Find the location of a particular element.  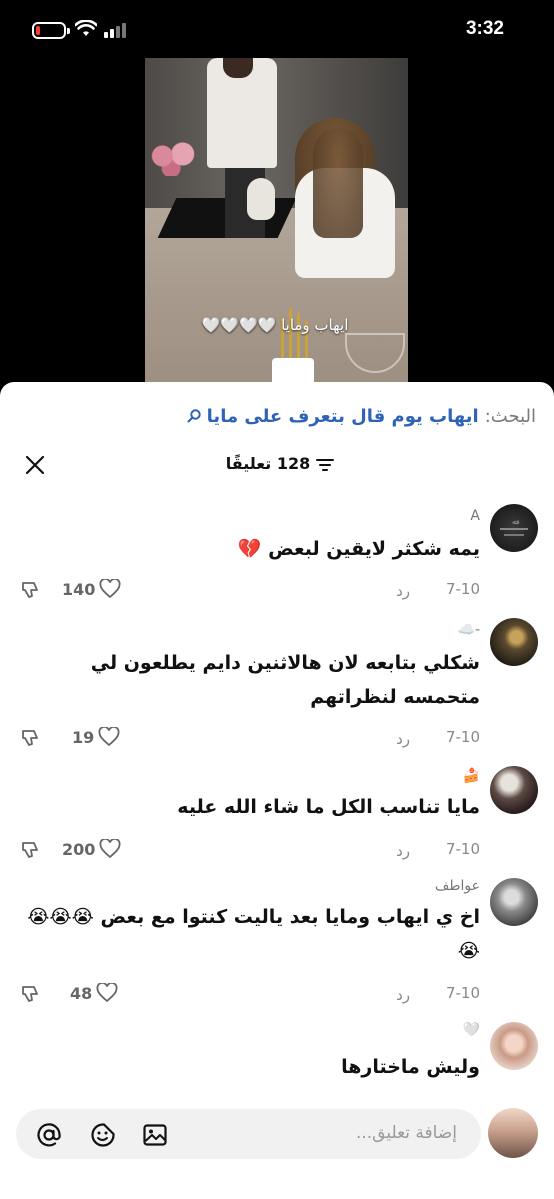

comments-header: 128 تعليقًا is located at coordinates (277, 467).